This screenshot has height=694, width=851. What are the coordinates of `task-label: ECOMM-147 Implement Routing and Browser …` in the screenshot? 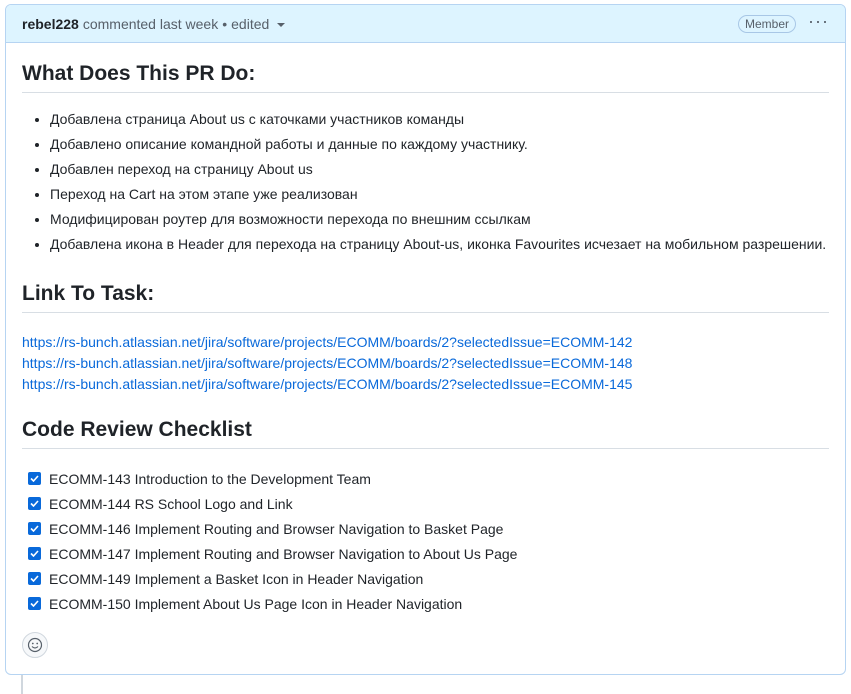 It's located at (283, 553).